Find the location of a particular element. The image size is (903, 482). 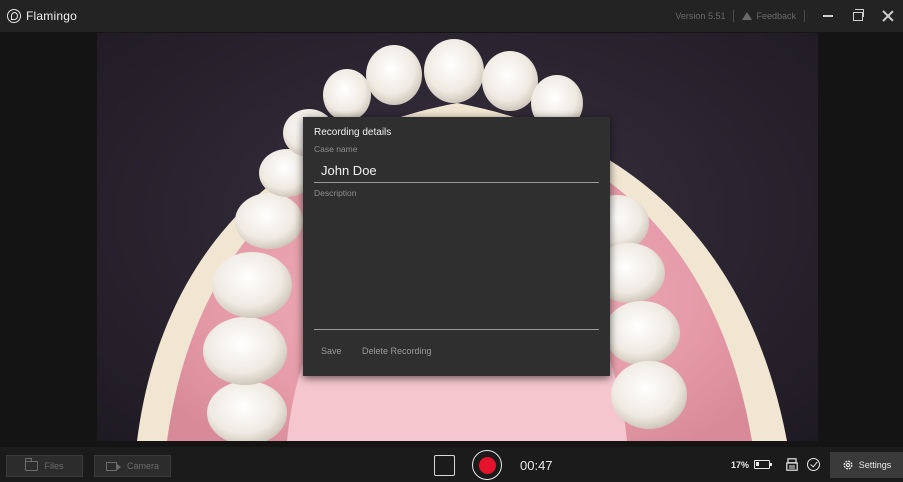

case-name-input is located at coordinates (456, 171).